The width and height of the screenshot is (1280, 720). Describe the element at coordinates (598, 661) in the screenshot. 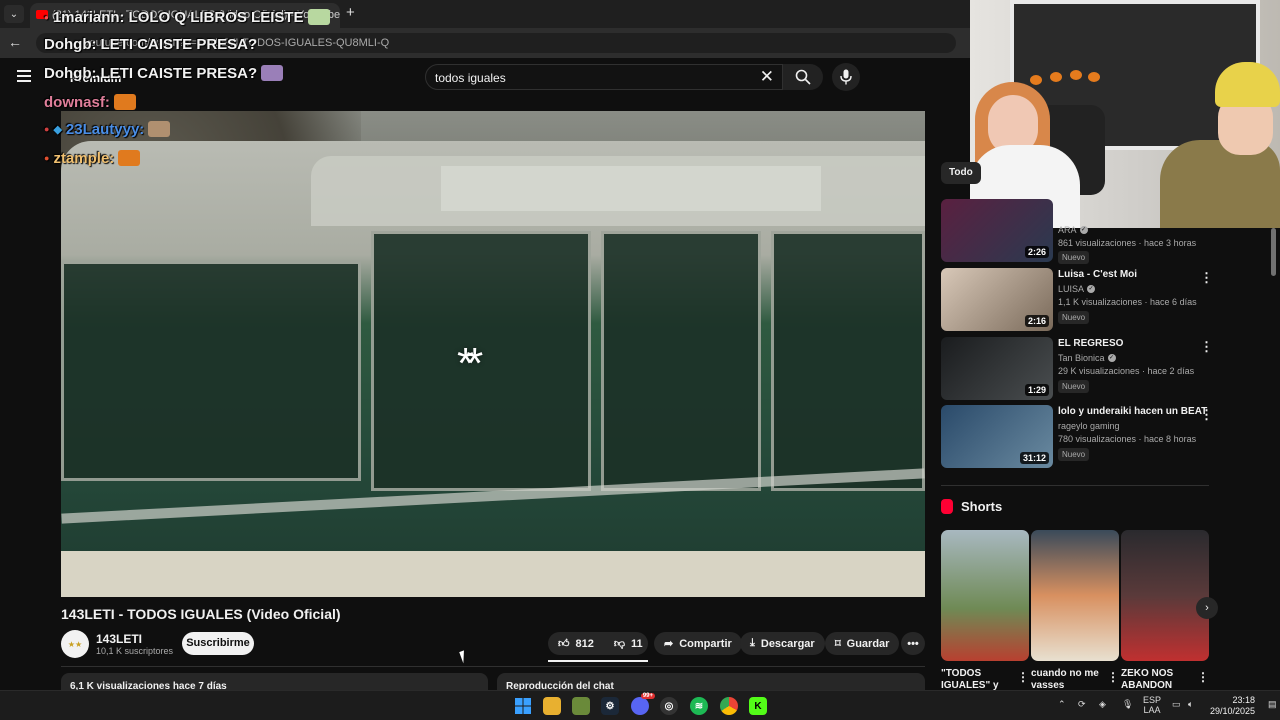

I see `like-ratio-bar` at that location.